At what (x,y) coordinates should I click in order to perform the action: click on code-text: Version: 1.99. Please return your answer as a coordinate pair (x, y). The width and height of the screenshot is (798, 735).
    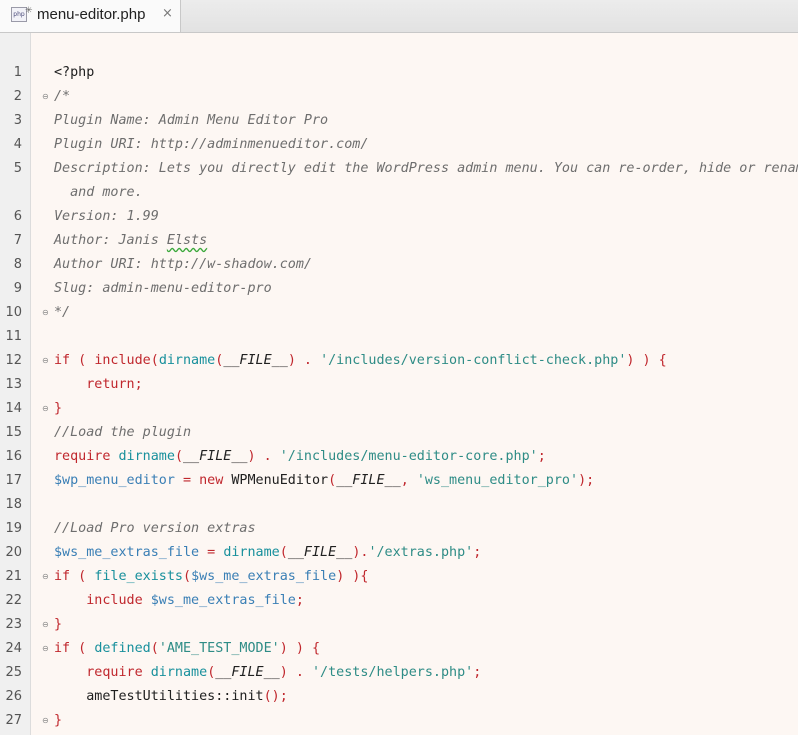
    Looking at the image, I should click on (106, 217).